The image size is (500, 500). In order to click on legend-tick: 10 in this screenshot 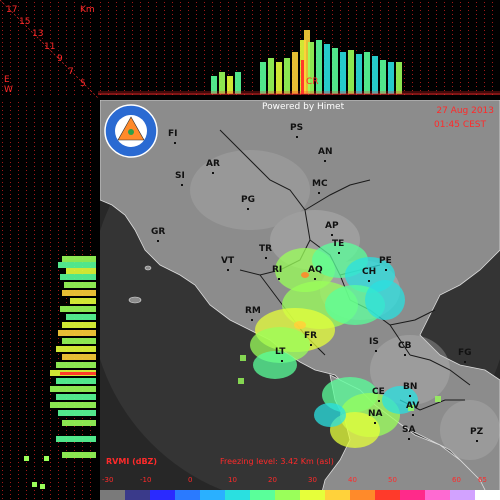, I will do `click(232, 480)`.